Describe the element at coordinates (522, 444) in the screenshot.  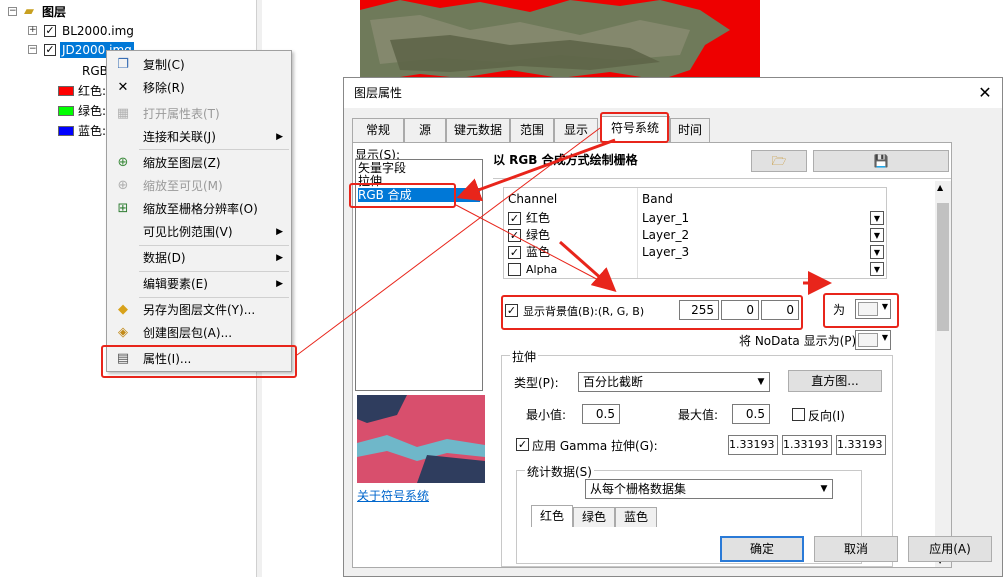
I see `gamma-checkbox: ✓` at that location.